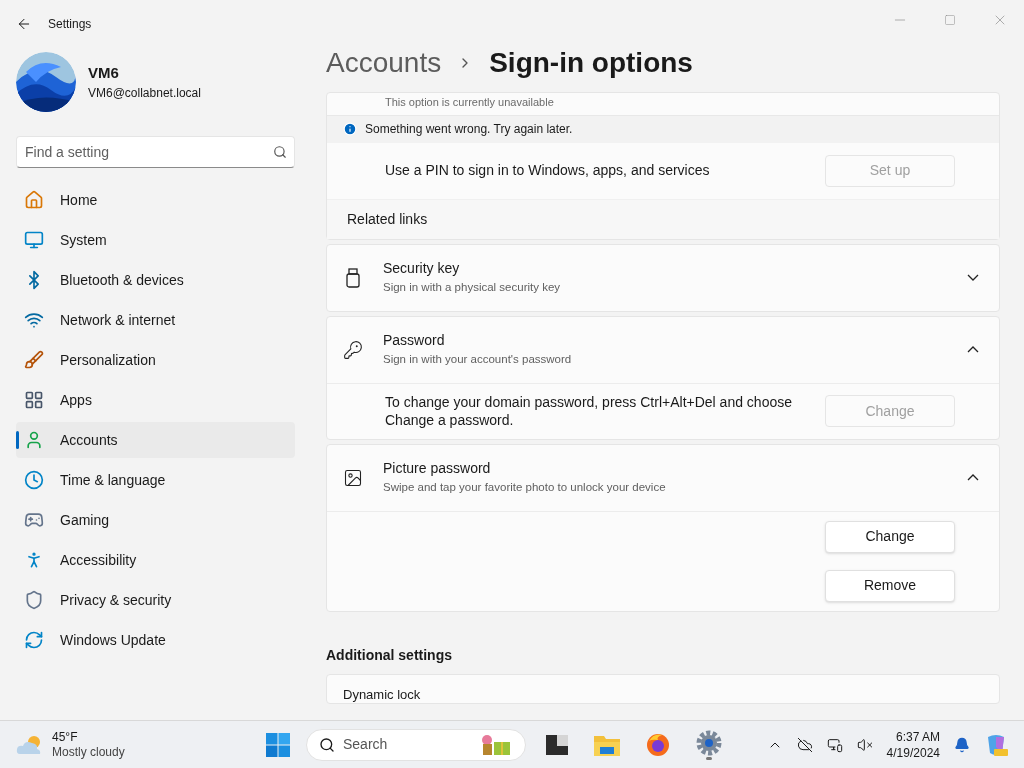 The height and width of the screenshot is (768, 1024). I want to click on gear-icon, so click(709, 742).